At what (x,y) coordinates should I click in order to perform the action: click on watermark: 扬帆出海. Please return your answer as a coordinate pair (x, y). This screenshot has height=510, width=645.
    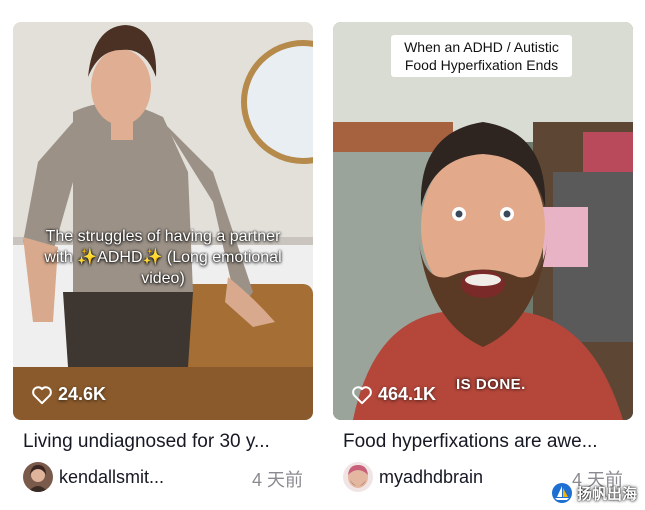
    Looking at the image, I should click on (594, 493).